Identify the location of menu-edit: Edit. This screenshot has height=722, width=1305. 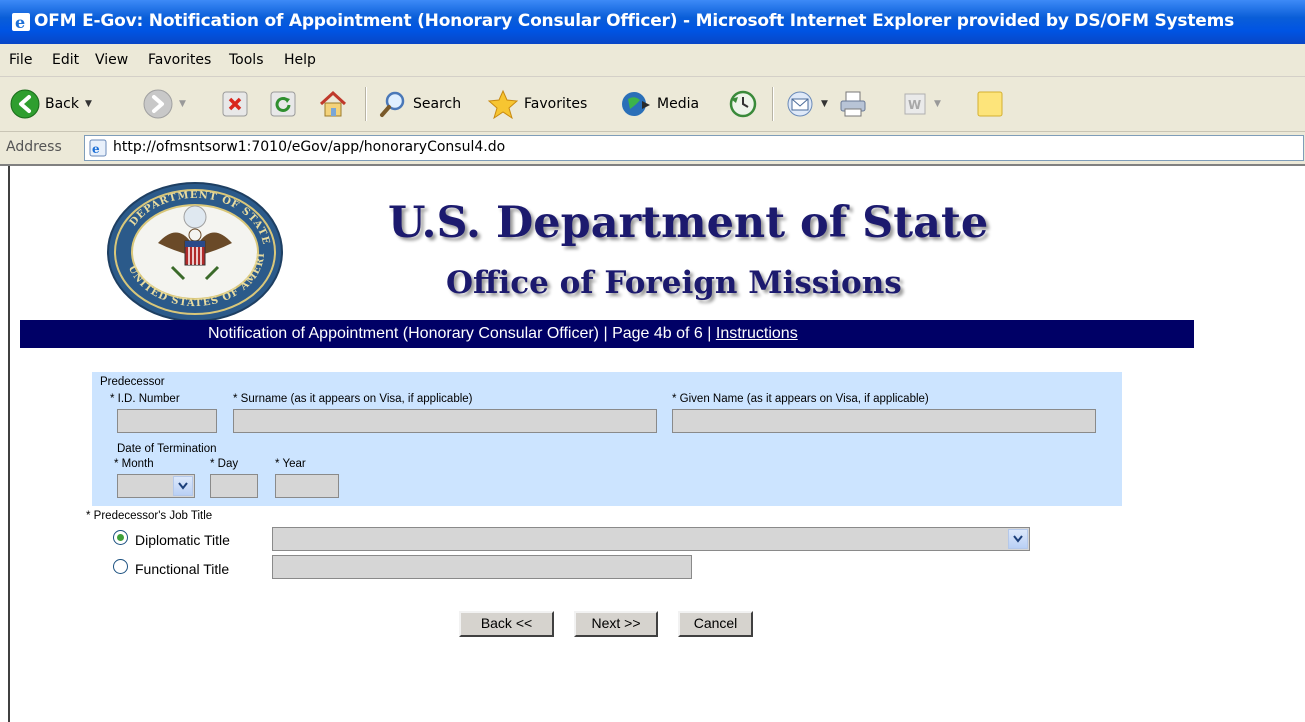
(65, 60).